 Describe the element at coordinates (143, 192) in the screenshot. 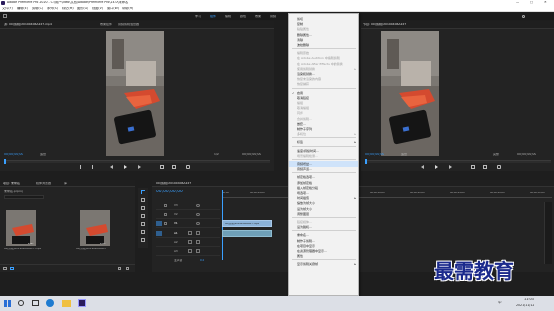

I see `selection-tool-icon` at that location.